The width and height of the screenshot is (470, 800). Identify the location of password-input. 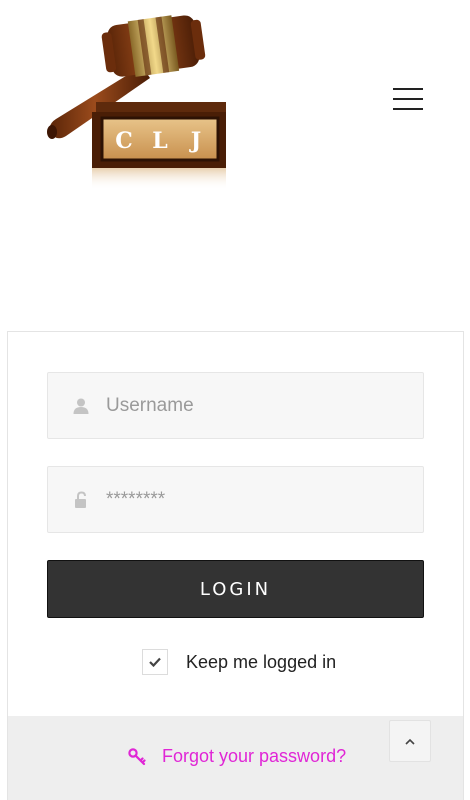
(256, 499).